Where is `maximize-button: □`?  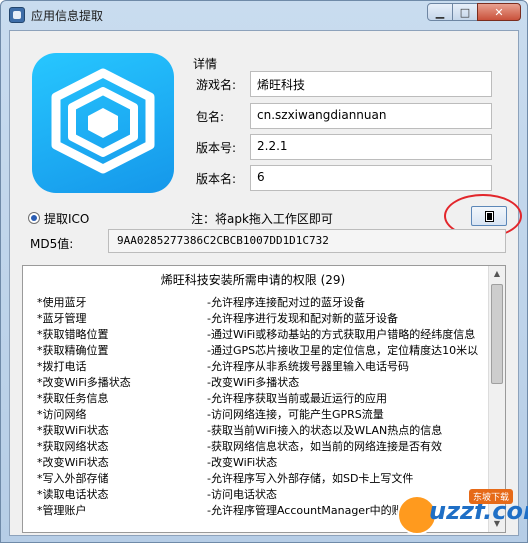
maximize-button: □ is located at coordinates (465, 12).